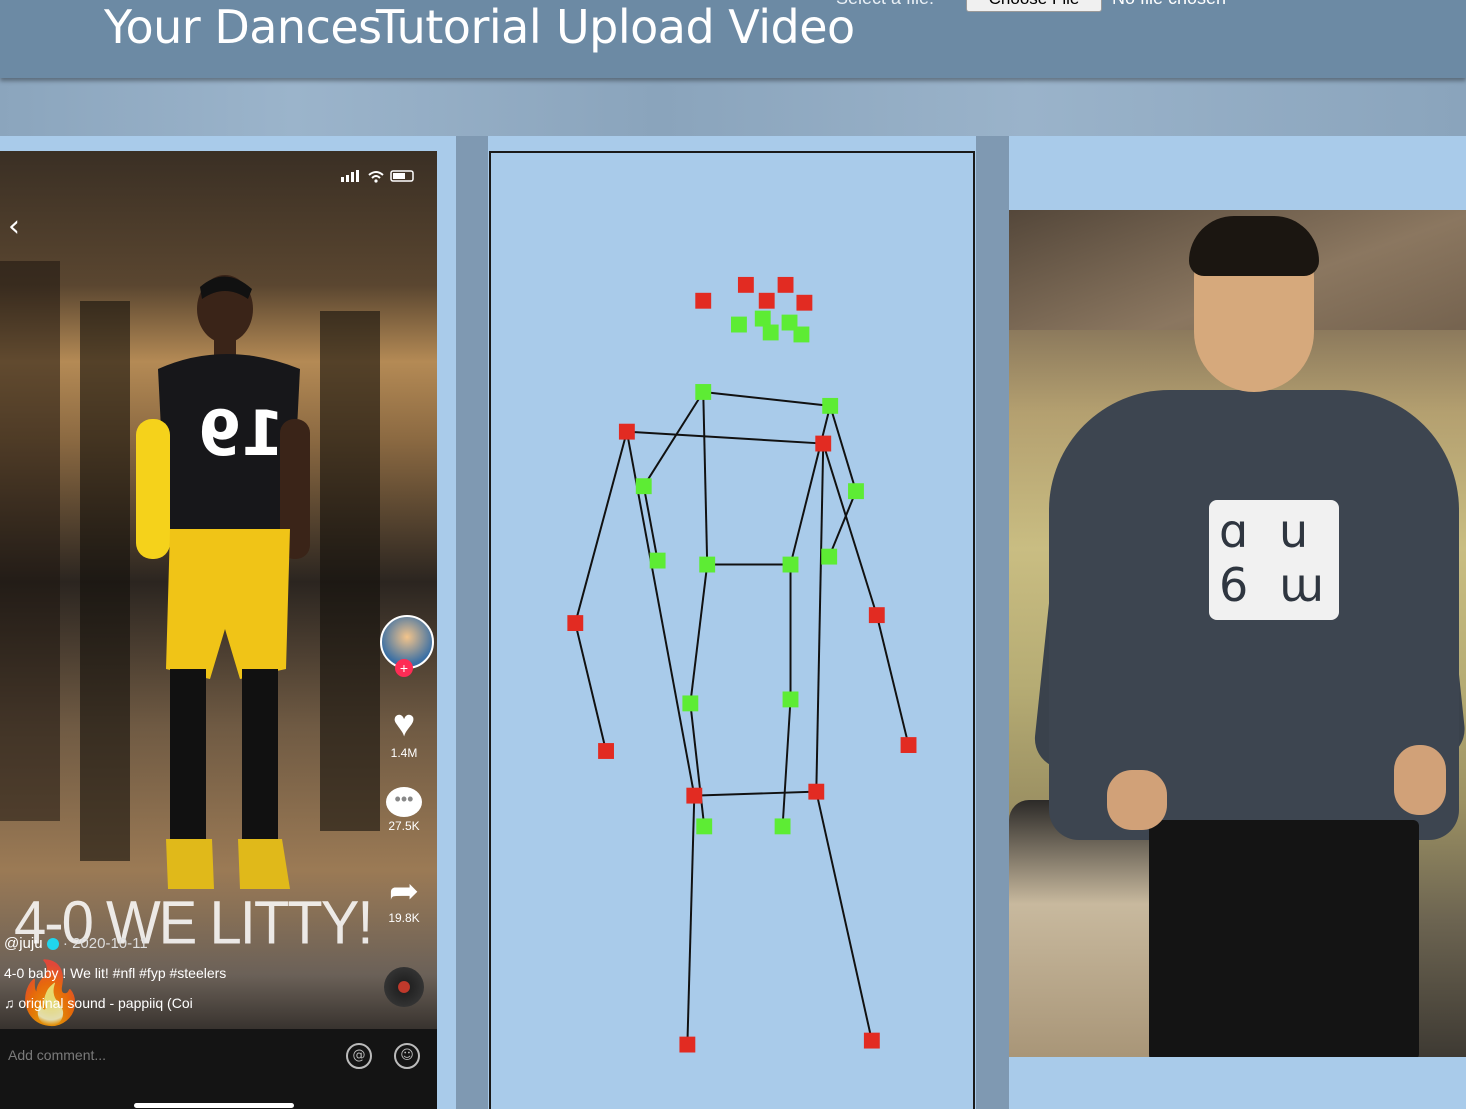 This screenshot has height=1109, width=1466. I want to click on player-figure, so click(223, 582).